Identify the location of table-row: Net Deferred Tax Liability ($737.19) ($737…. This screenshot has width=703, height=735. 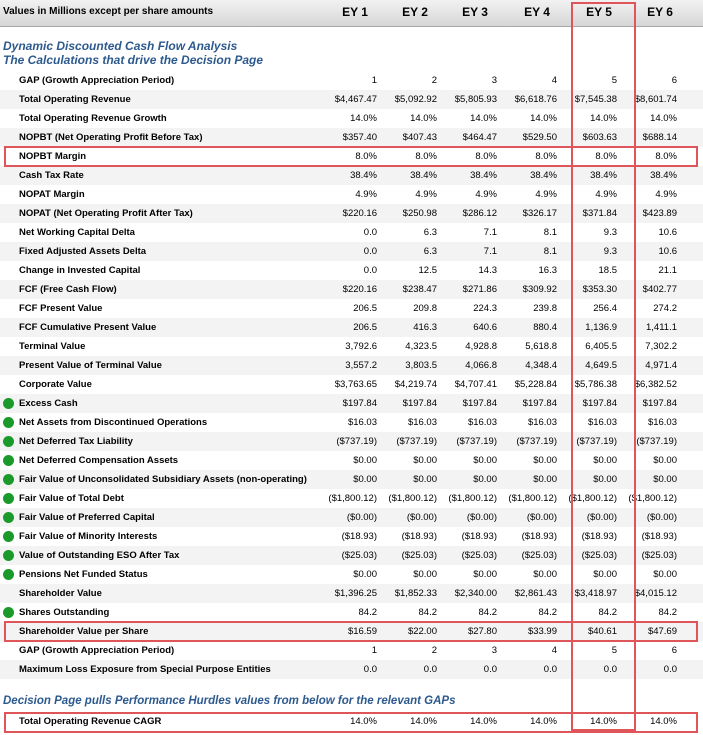
(351, 441).